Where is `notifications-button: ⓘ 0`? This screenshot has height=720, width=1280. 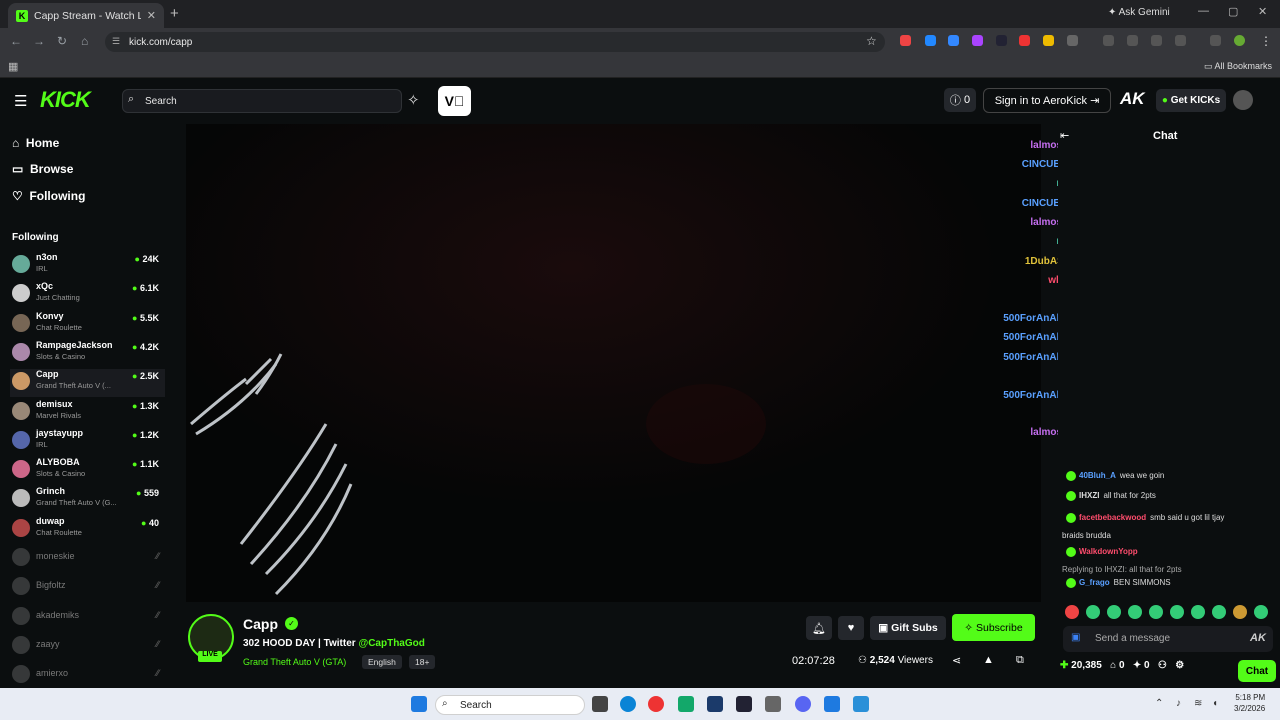 notifications-button: ⓘ 0 is located at coordinates (960, 100).